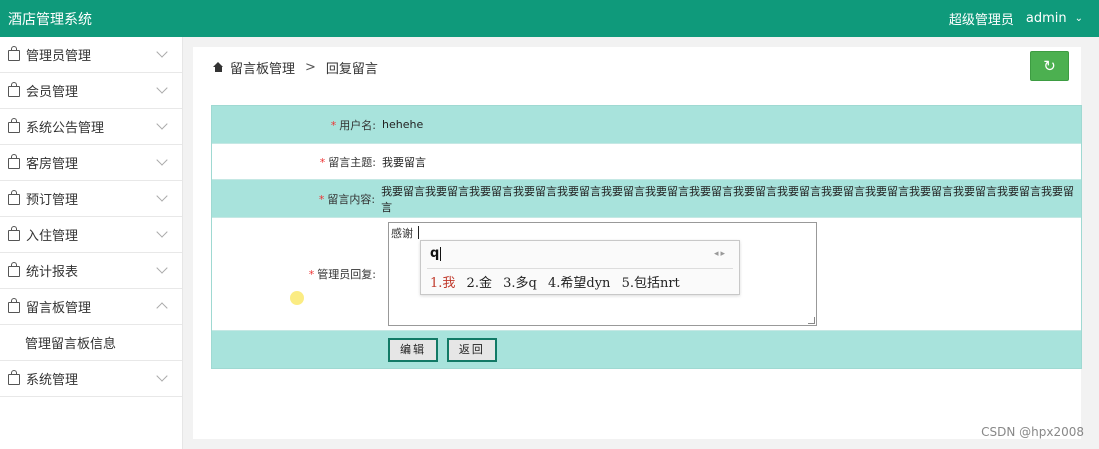 Image resolution: width=1099 pixels, height=449 pixels. What do you see at coordinates (50, 20) in the screenshot?
I see `app-title: 酒店管理系统` at bounding box center [50, 20].